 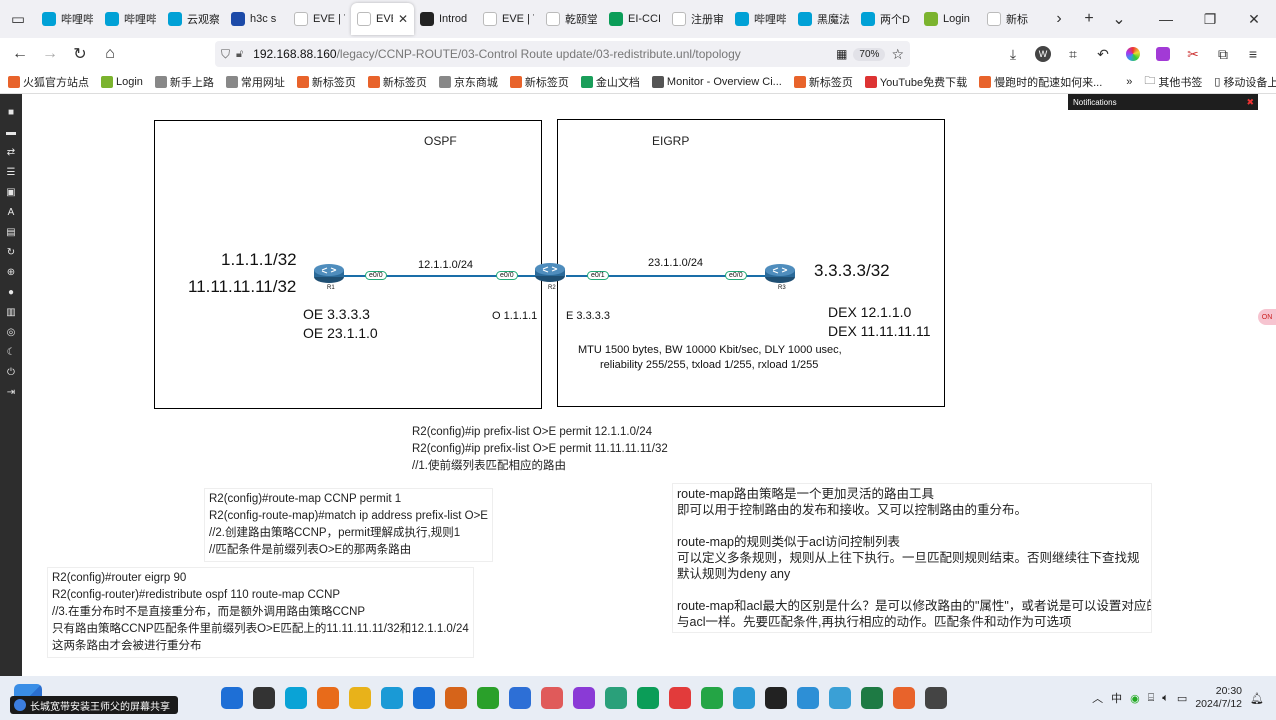 I want to click on menu-hamburger-icon: ≡, so click(x=1253, y=54).